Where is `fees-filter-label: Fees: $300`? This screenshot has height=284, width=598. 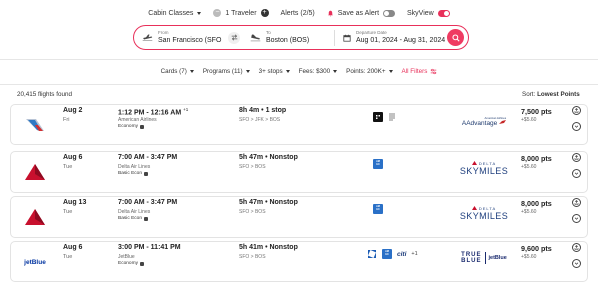 fees-filter-label: Fees: $300 is located at coordinates (314, 71).